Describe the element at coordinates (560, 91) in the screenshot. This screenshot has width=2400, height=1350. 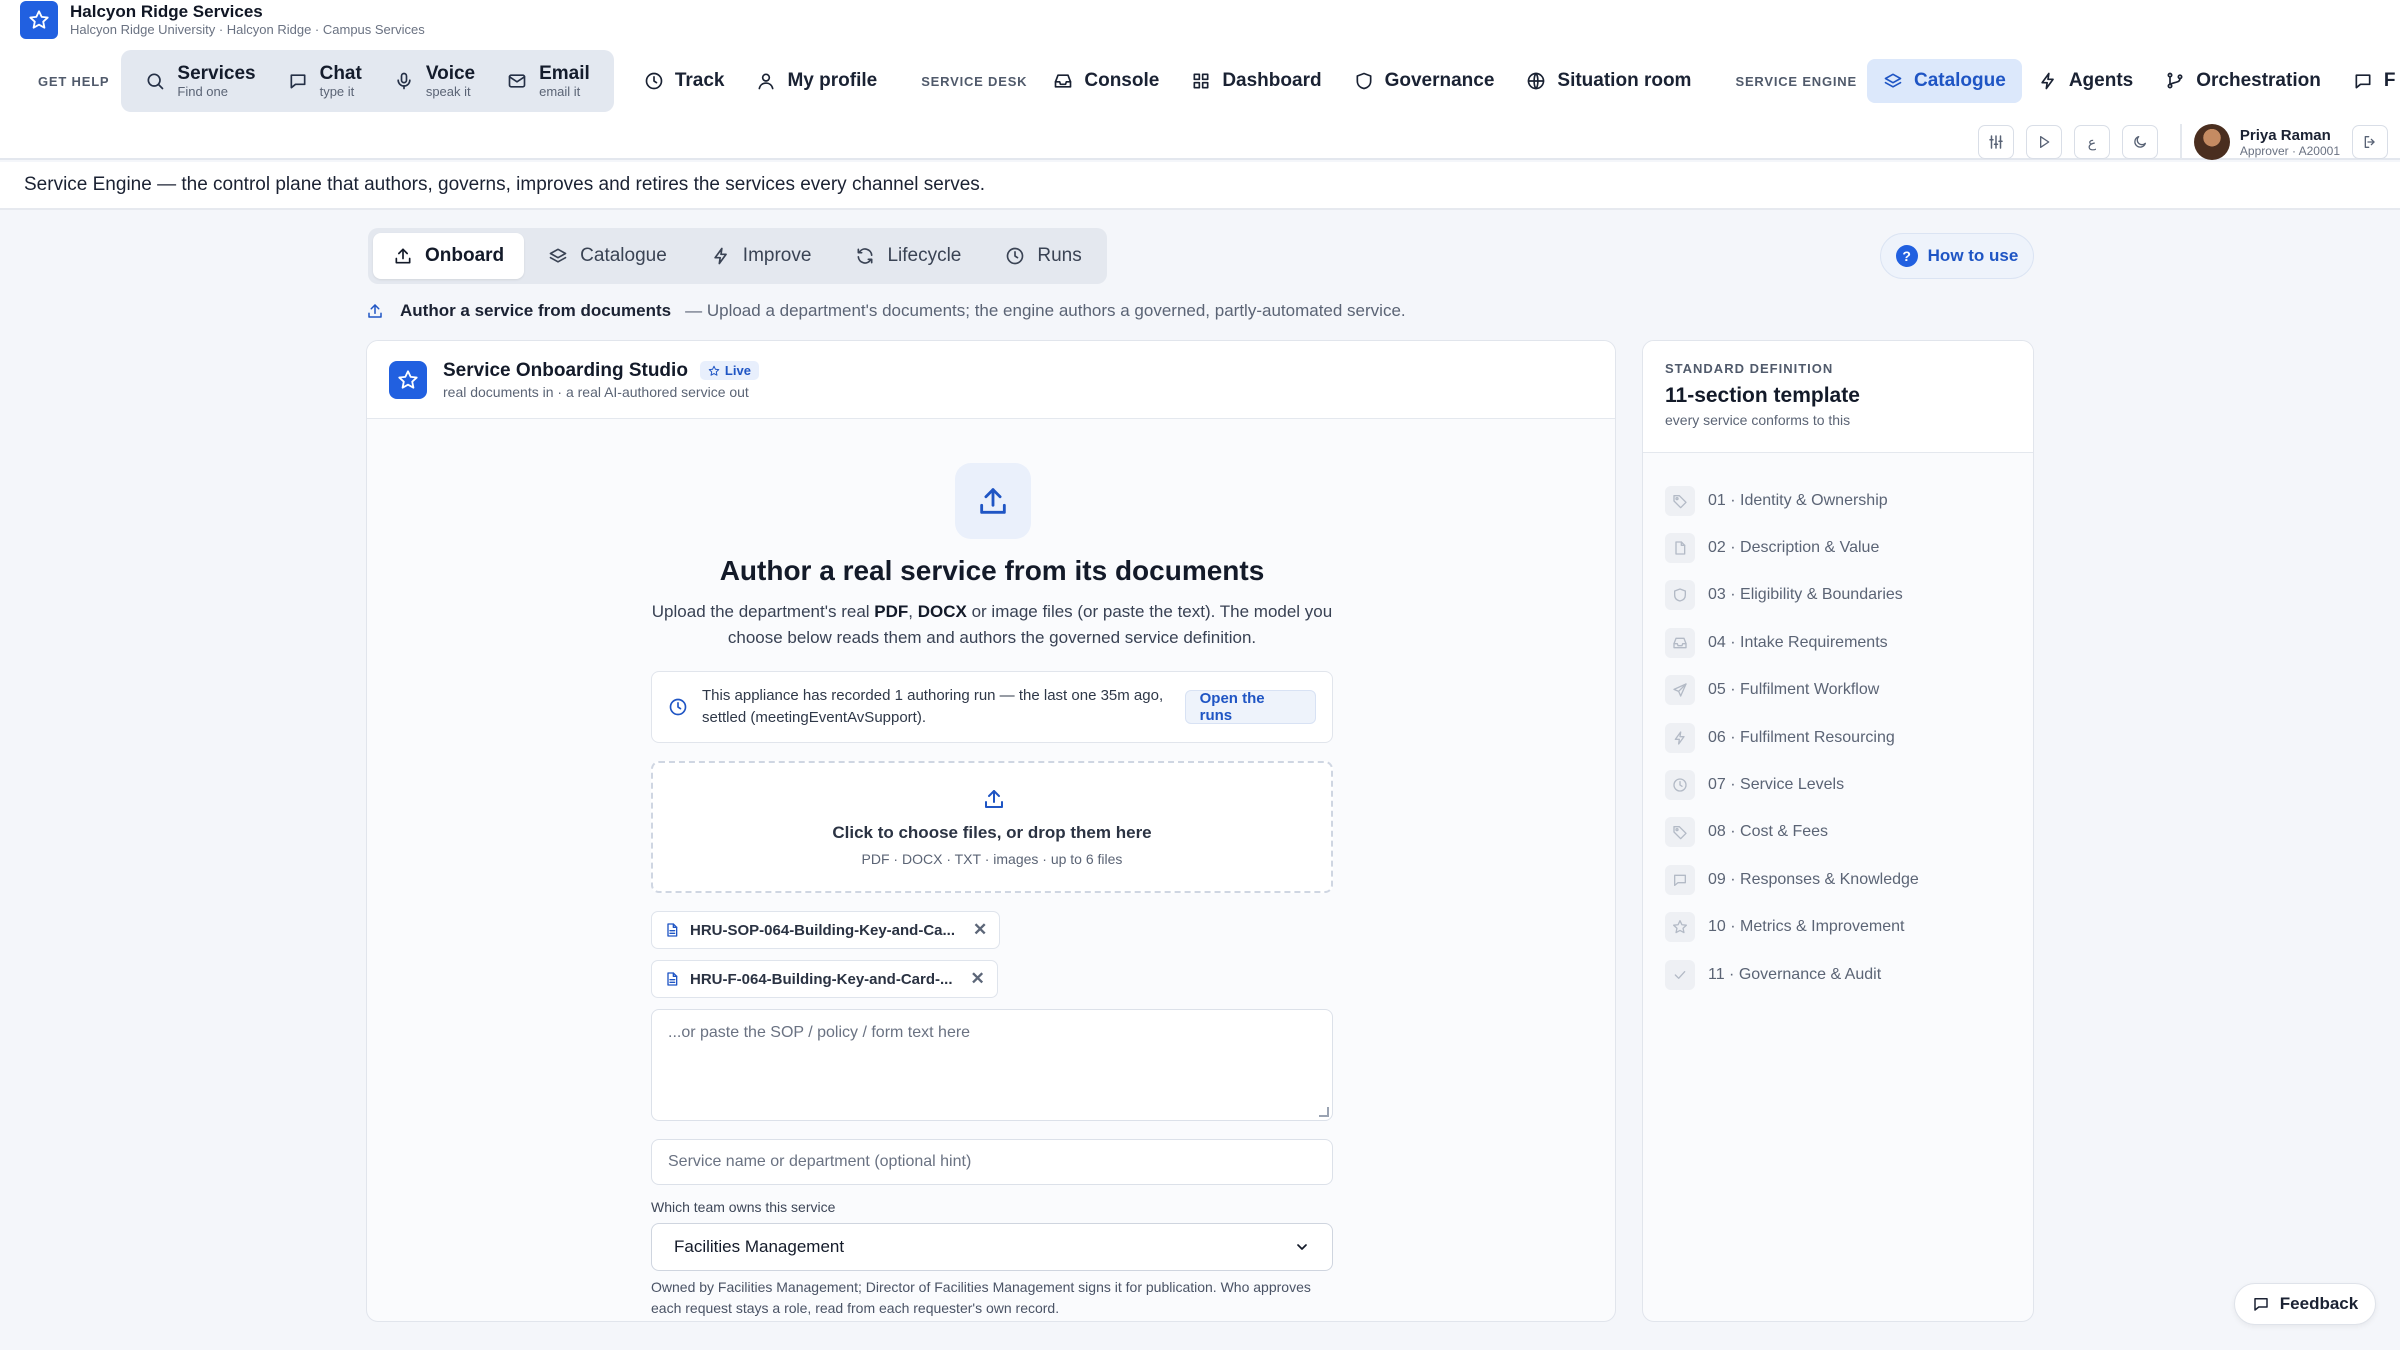
I see `help-email-sub: email it` at that location.